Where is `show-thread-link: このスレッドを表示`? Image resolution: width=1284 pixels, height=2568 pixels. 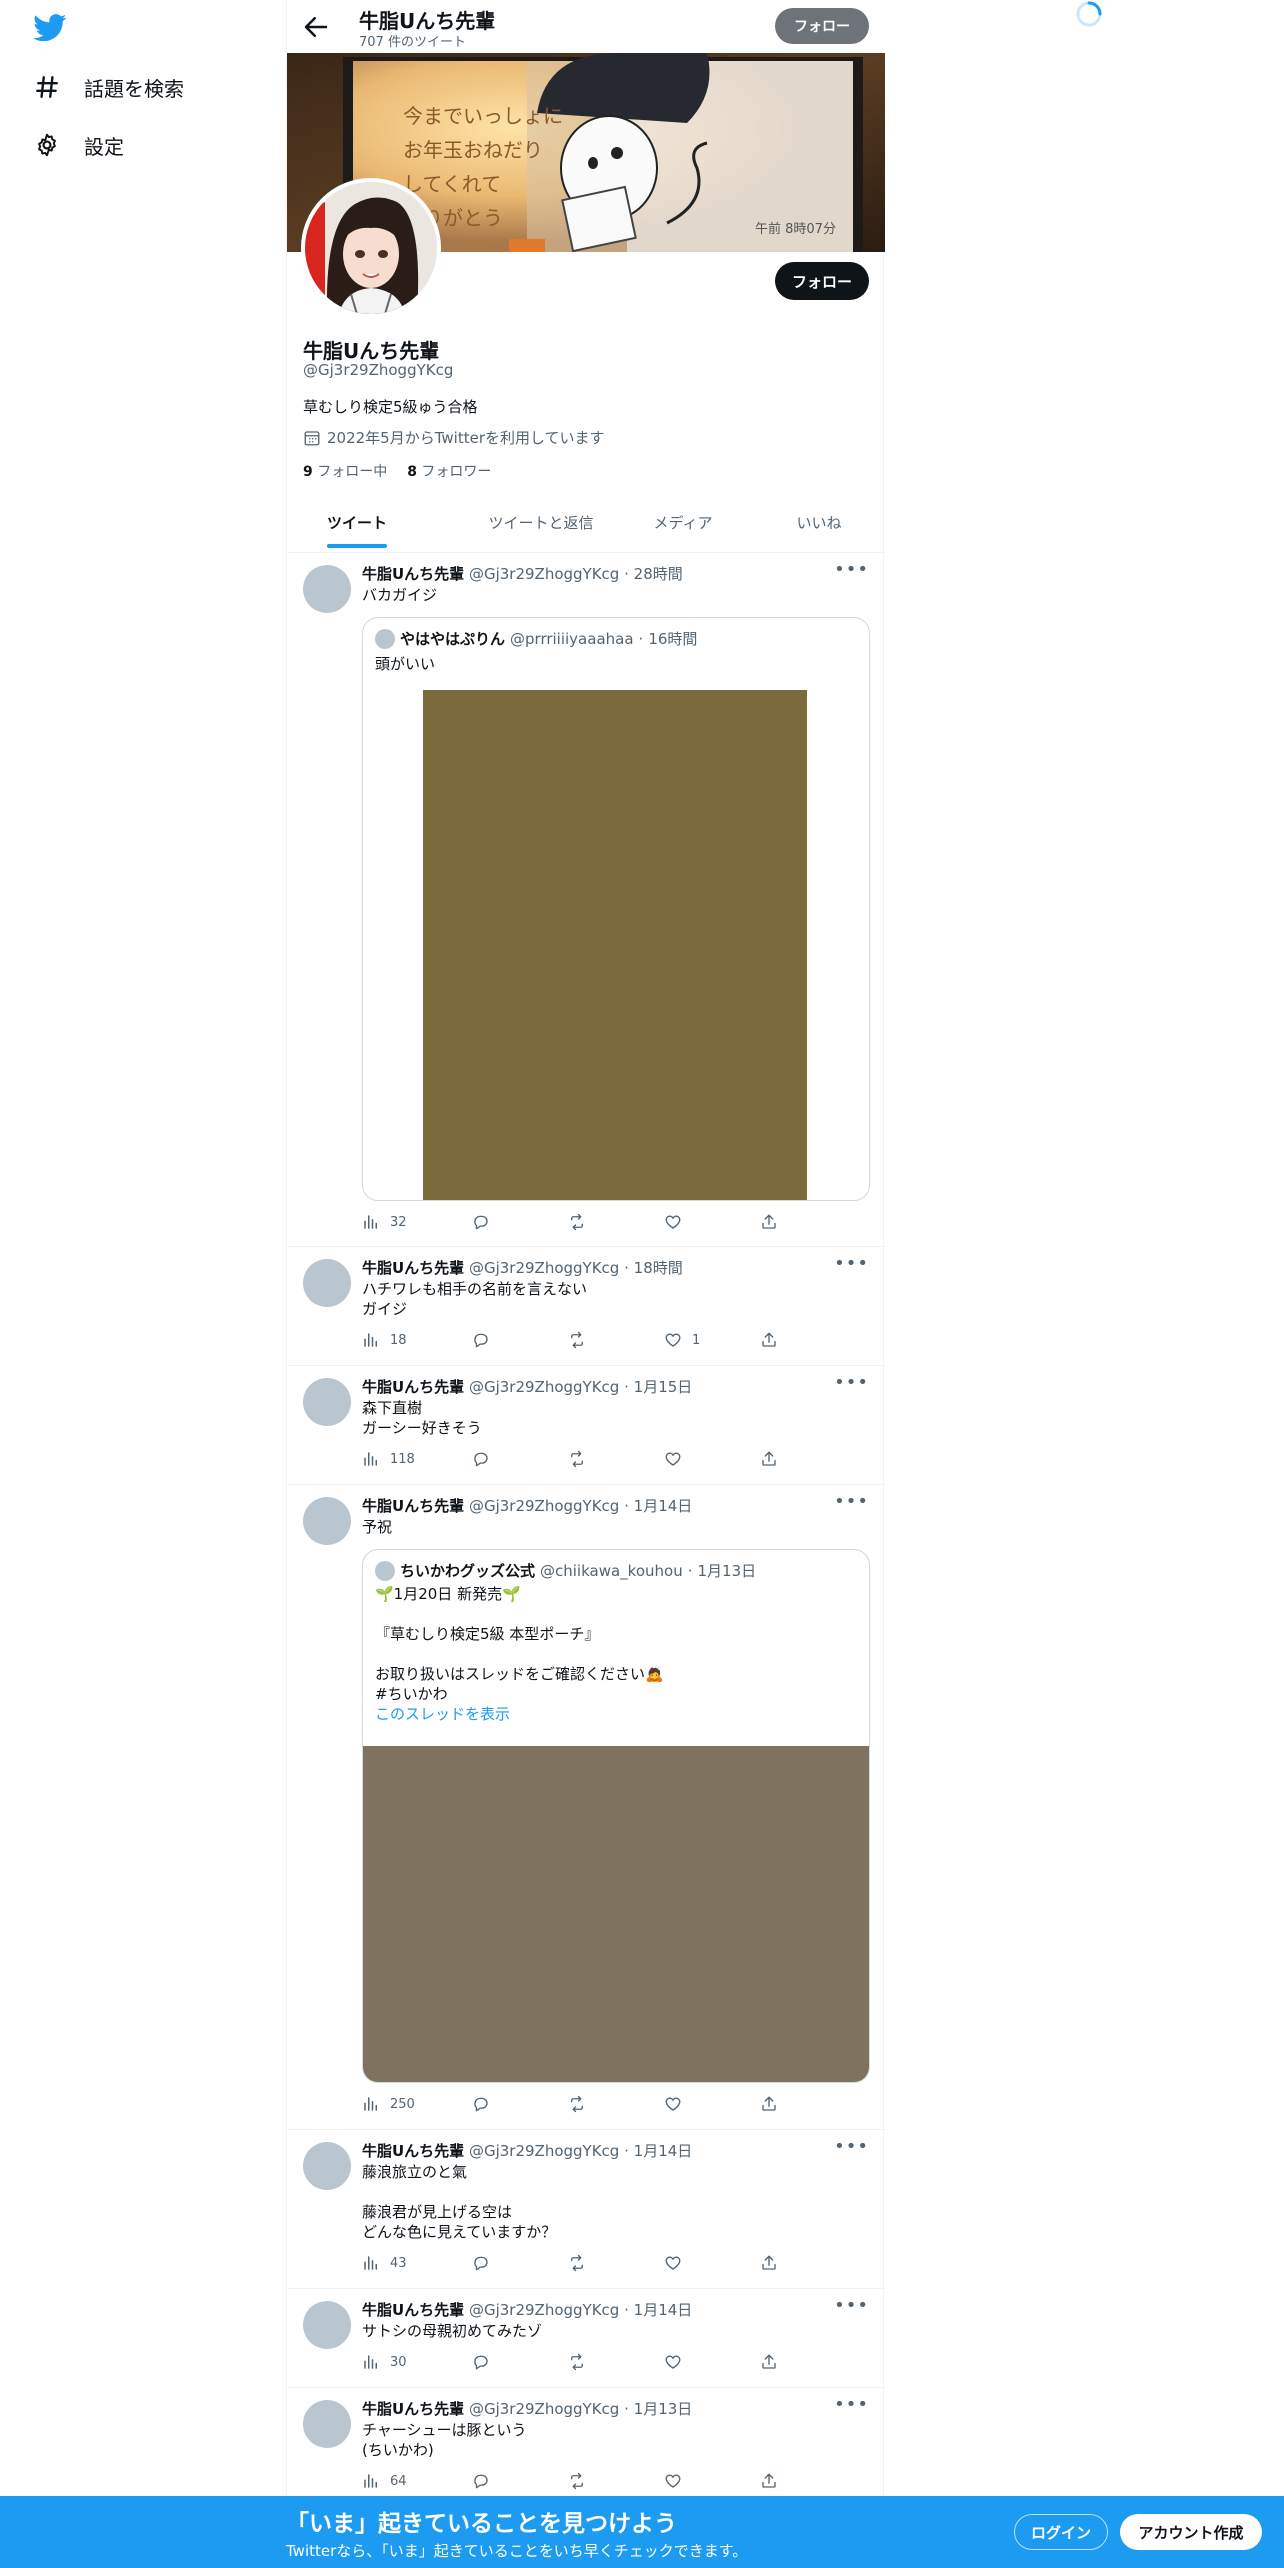 show-thread-link: このスレッドを表示 is located at coordinates (442, 1714).